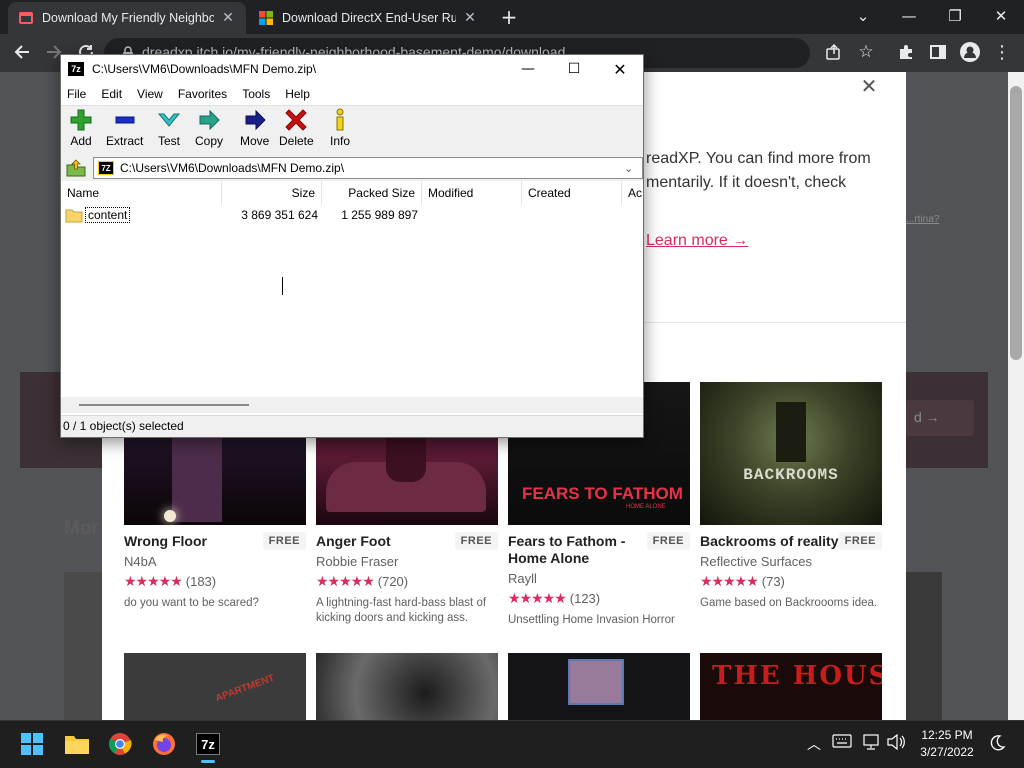 This screenshot has width=1024, height=768. What do you see at coordinates (528, 69) in the screenshot?
I see `sevenzip-minimize-button: —` at bounding box center [528, 69].